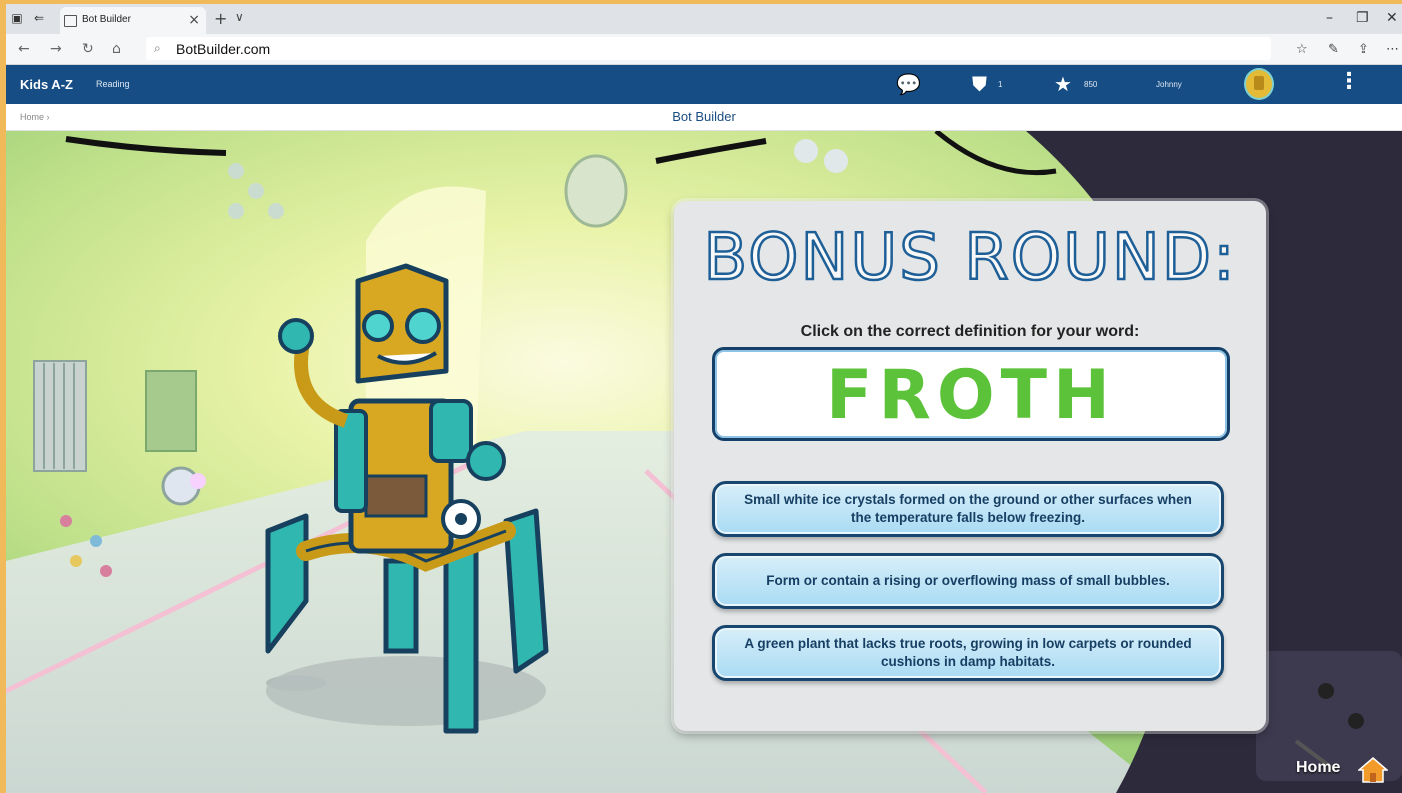 This screenshot has width=1402, height=793. I want to click on home-button: Home, so click(1318, 768).